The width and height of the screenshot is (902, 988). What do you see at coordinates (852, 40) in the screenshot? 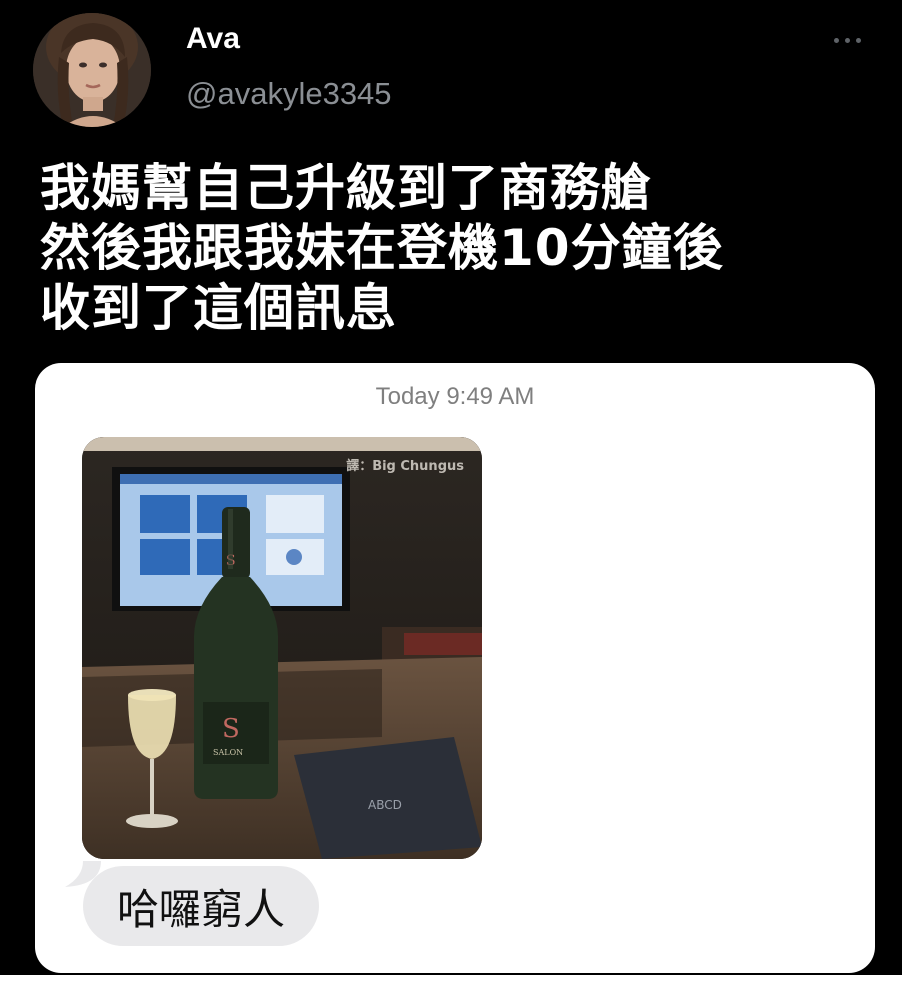
I see `more-options-icon` at bounding box center [852, 40].